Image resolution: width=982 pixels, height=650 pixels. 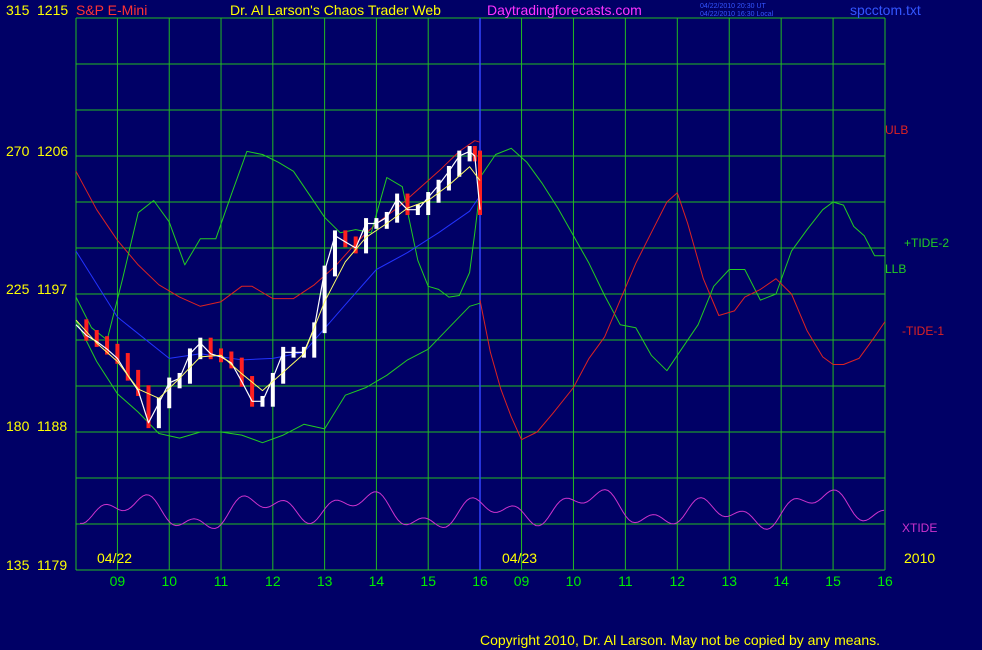 I want to click on file-label: spcctom.txt, so click(x=885, y=10).